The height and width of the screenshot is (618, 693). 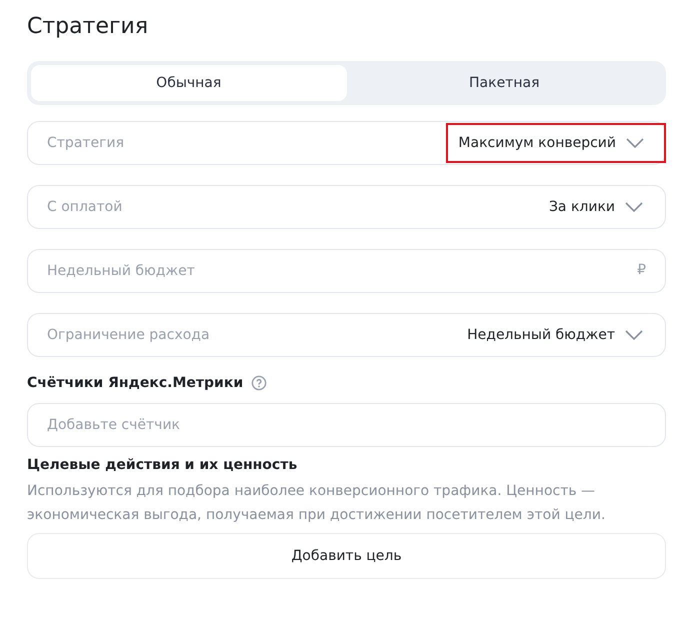 What do you see at coordinates (135, 383) in the screenshot?
I see `section-label: Счётчики Яндекс.Метрики` at bounding box center [135, 383].